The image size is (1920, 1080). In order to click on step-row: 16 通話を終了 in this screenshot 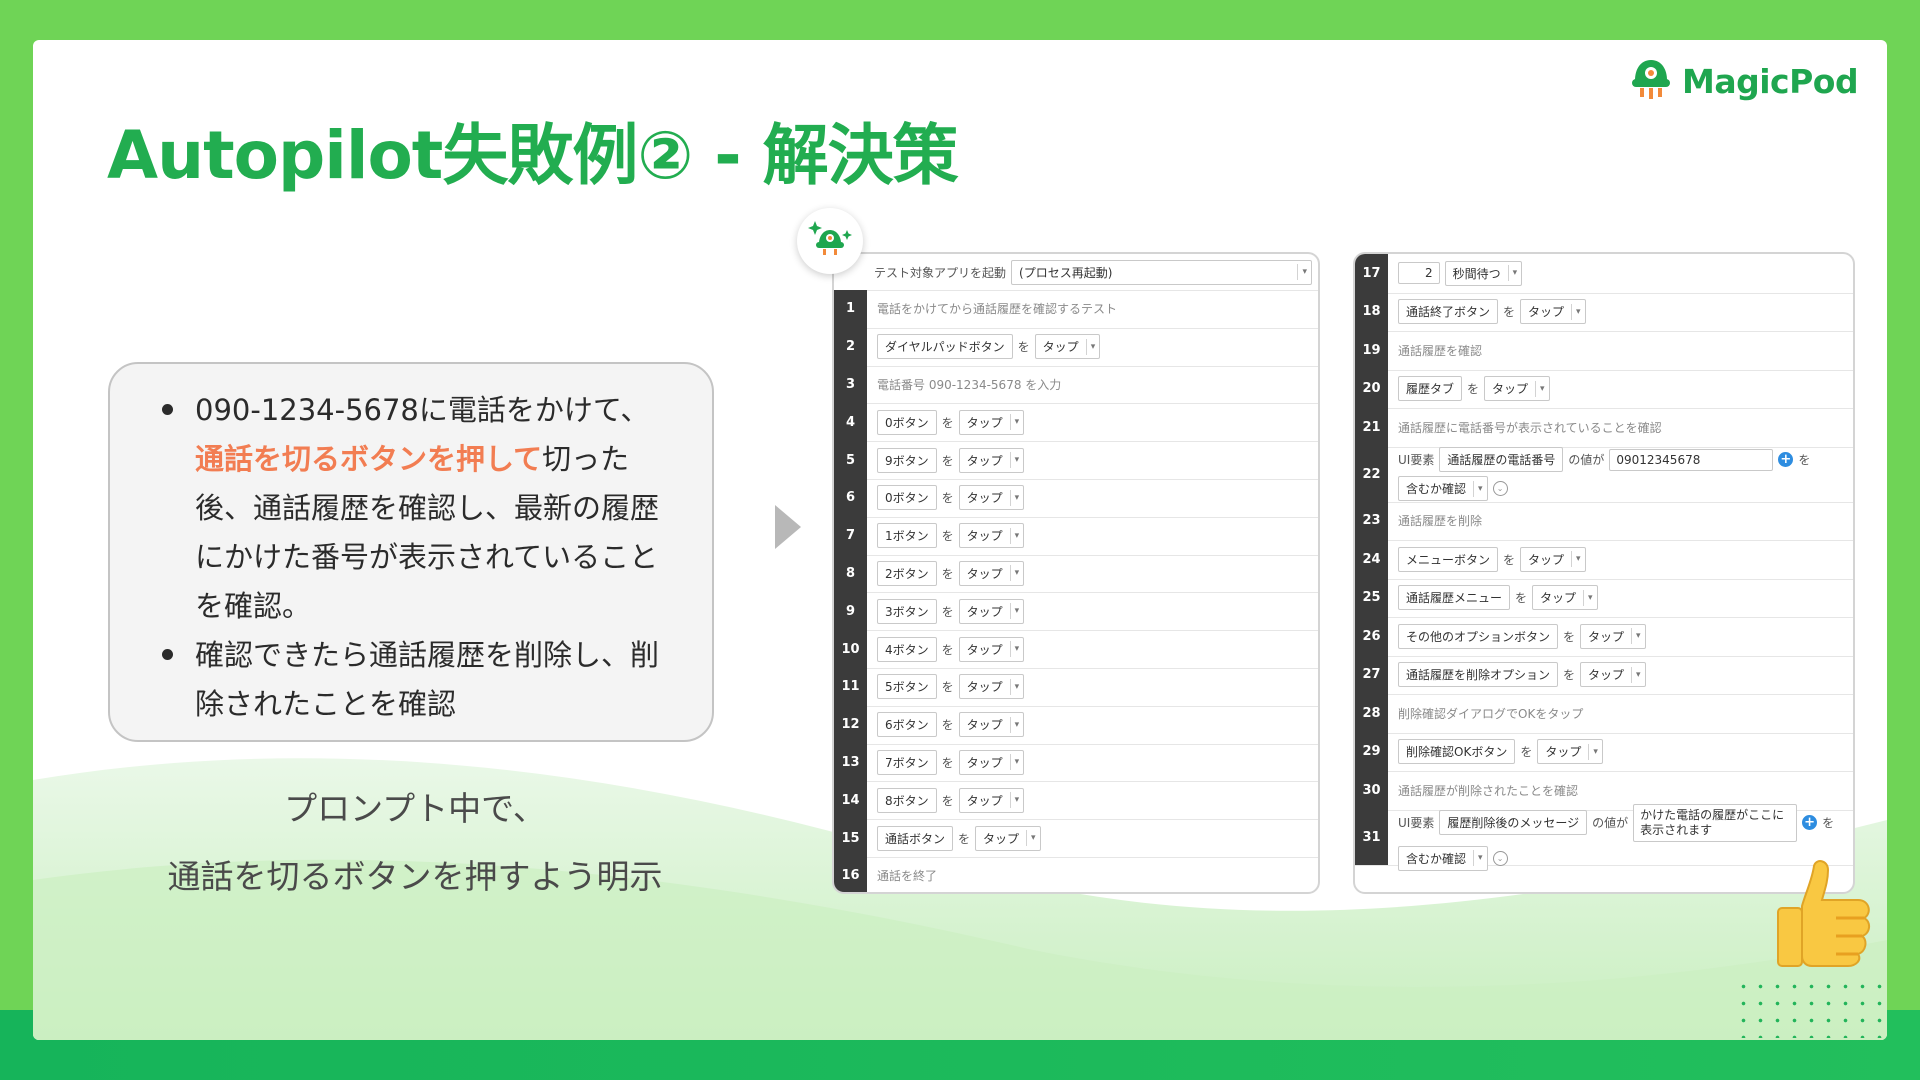, I will do `click(1076, 874)`.